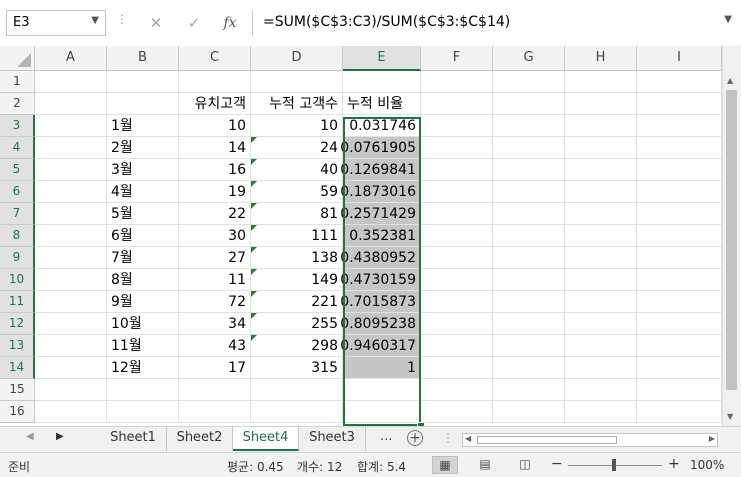  Describe the element at coordinates (71, 280) in the screenshot. I see `cell-a10` at that location.